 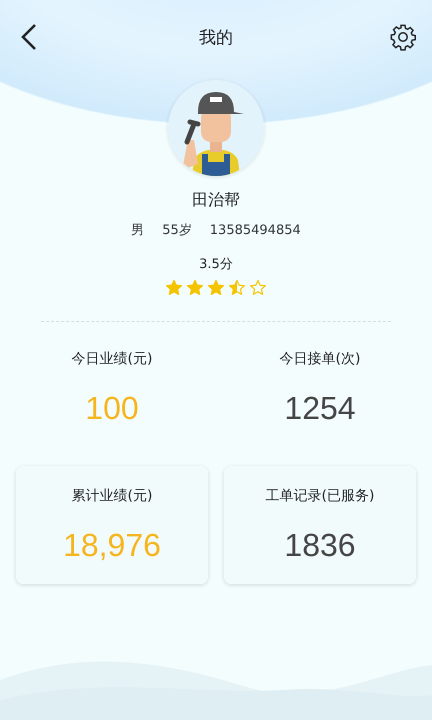 What do you see at coordinates (216, 200) in the screenshot?
I see `user-name: 田治帮` at bounding box center [216, 200].